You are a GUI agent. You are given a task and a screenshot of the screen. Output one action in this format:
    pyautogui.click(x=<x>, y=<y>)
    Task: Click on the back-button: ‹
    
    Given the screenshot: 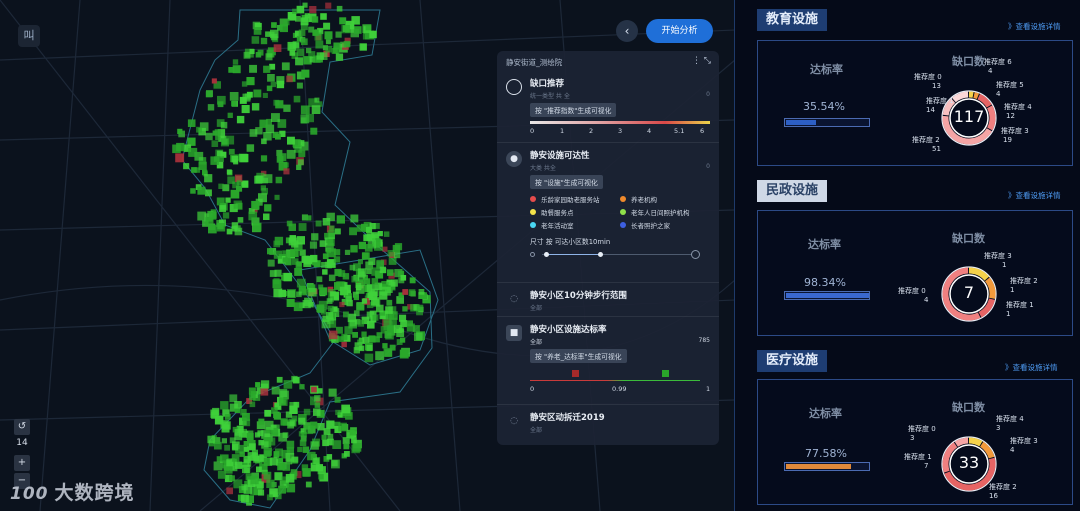 What is the action you would take?
    pyautogui.click(x=627, y=31)
    